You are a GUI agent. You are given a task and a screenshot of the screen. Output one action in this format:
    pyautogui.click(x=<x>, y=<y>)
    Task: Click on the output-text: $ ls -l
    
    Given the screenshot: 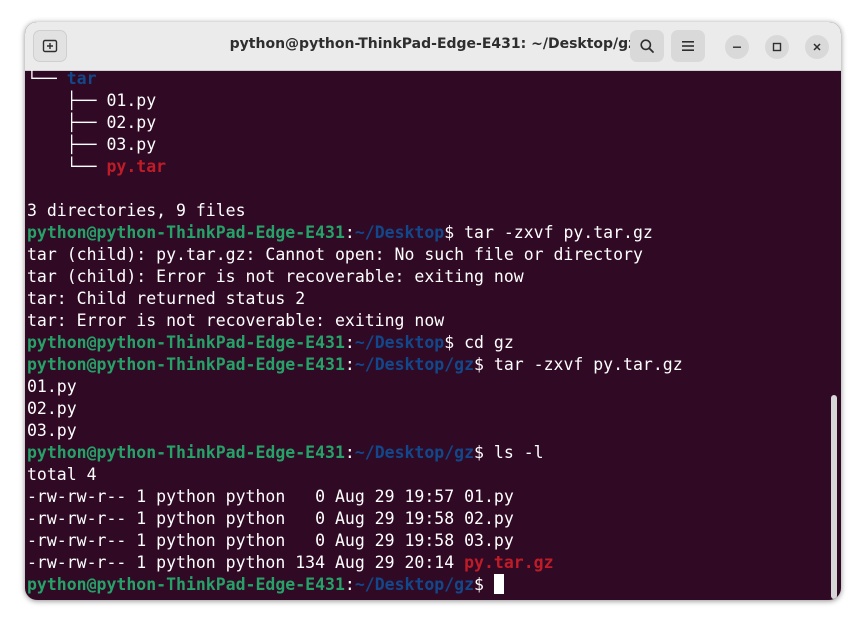 What is the action you would take?
    pyautogui.click(x=509, y=452)
    